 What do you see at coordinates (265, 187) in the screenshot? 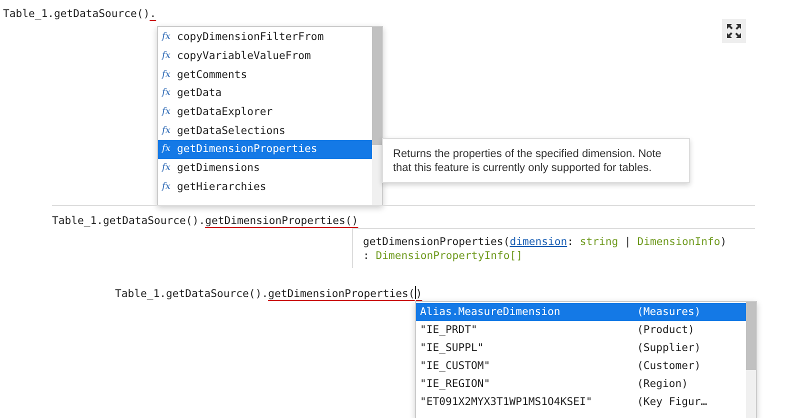
I see `suggestion-item: fx getHierarchies` at bounding box center [265, 187].